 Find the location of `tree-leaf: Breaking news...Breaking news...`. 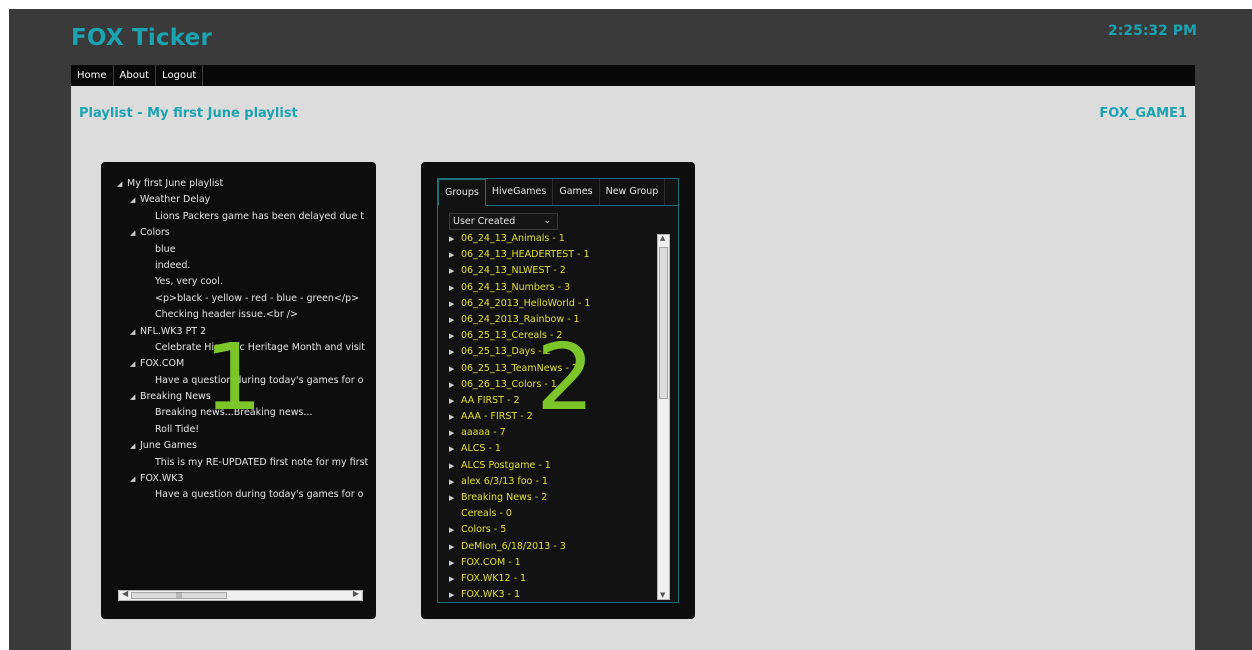

tree-leaf: Breaking news...Breaking news... is located at coordinates (238, 413).